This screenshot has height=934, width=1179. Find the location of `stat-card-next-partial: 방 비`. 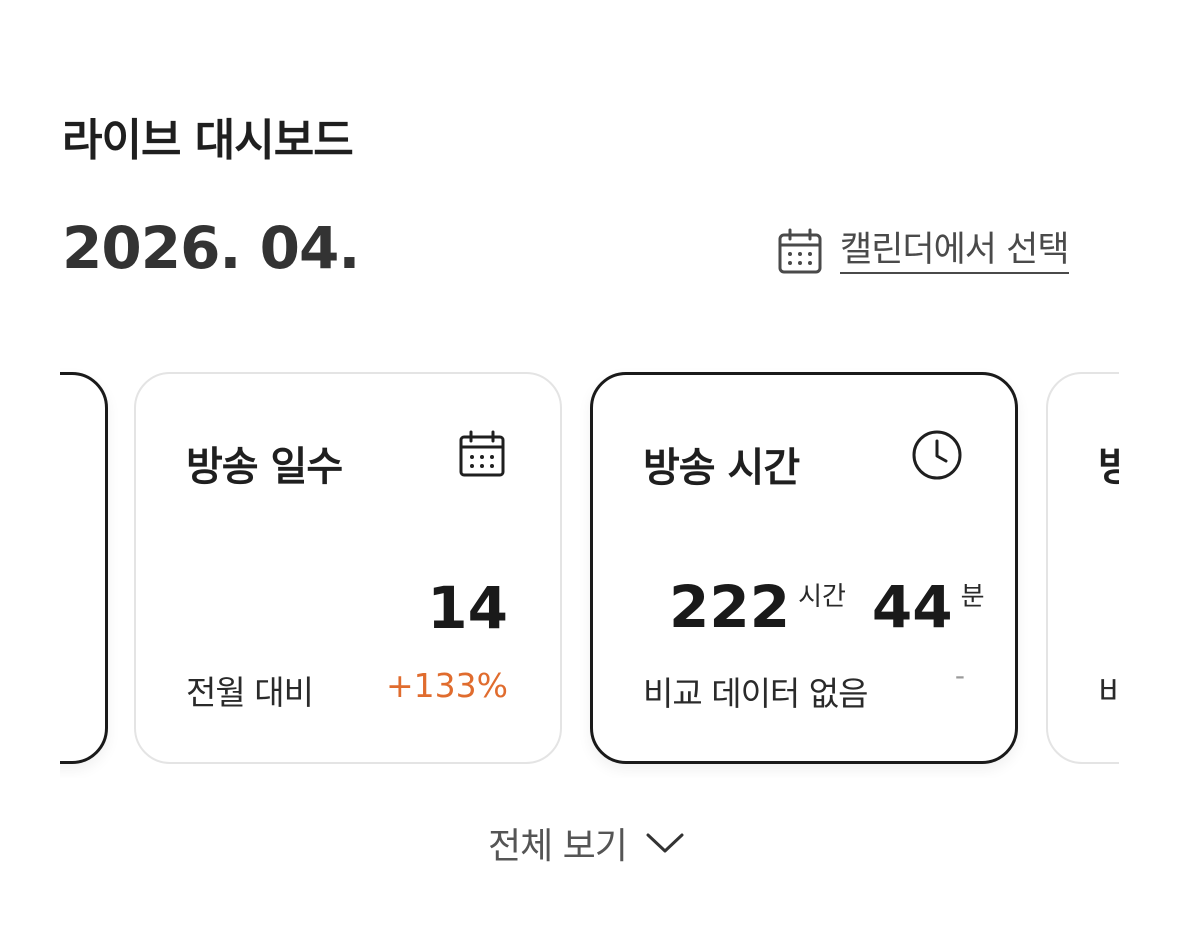

stat-card-next-partial: 방 비 is located at coordinates (1082, 568).